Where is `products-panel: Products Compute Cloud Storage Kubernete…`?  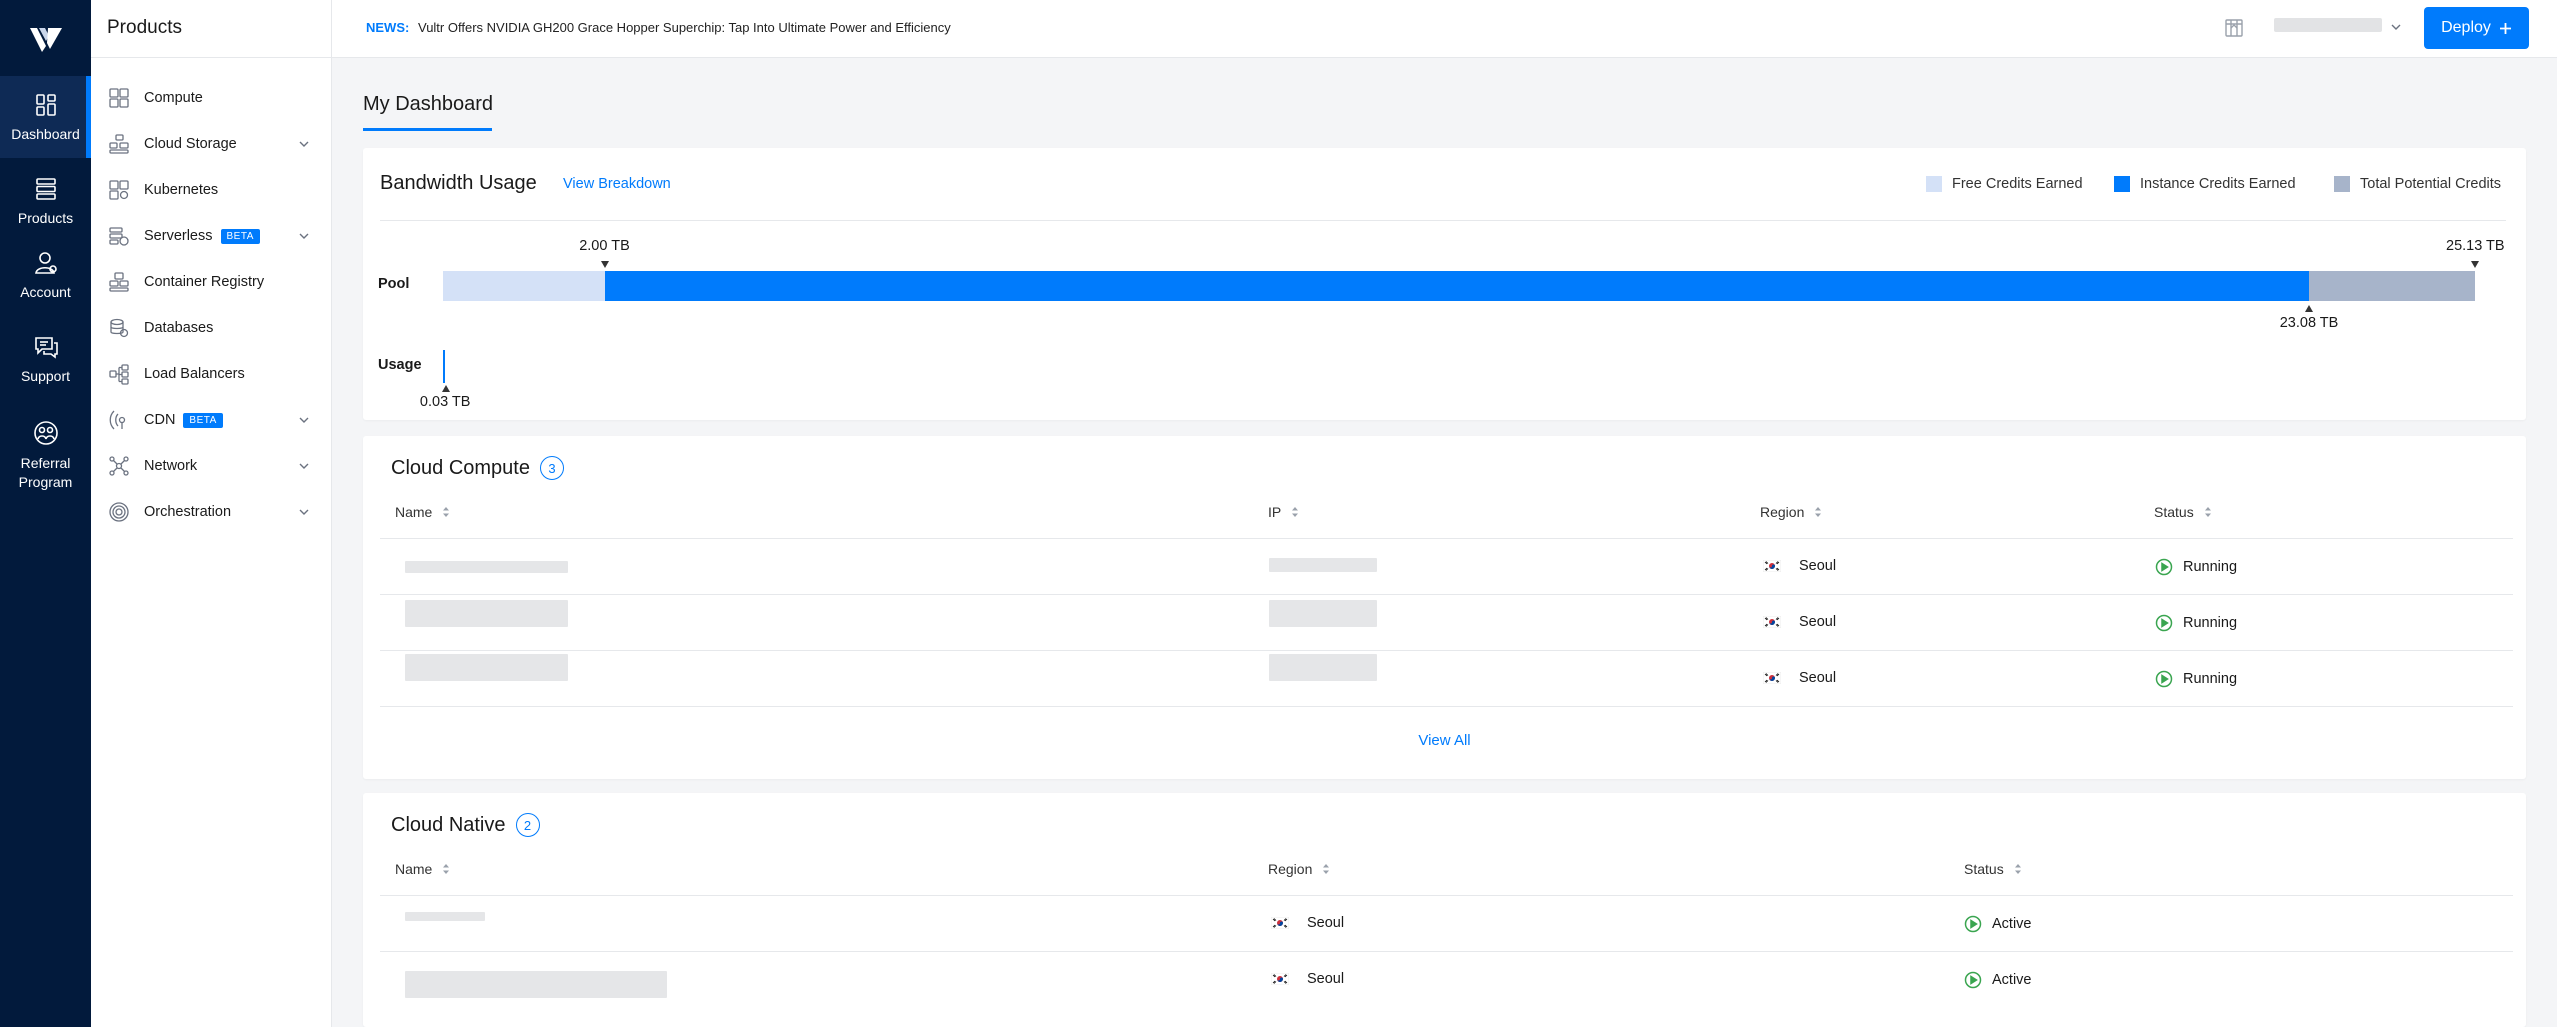 products-panel: Products Compute Cloud Storage Kubernete… is located at coordinates (211, 513).